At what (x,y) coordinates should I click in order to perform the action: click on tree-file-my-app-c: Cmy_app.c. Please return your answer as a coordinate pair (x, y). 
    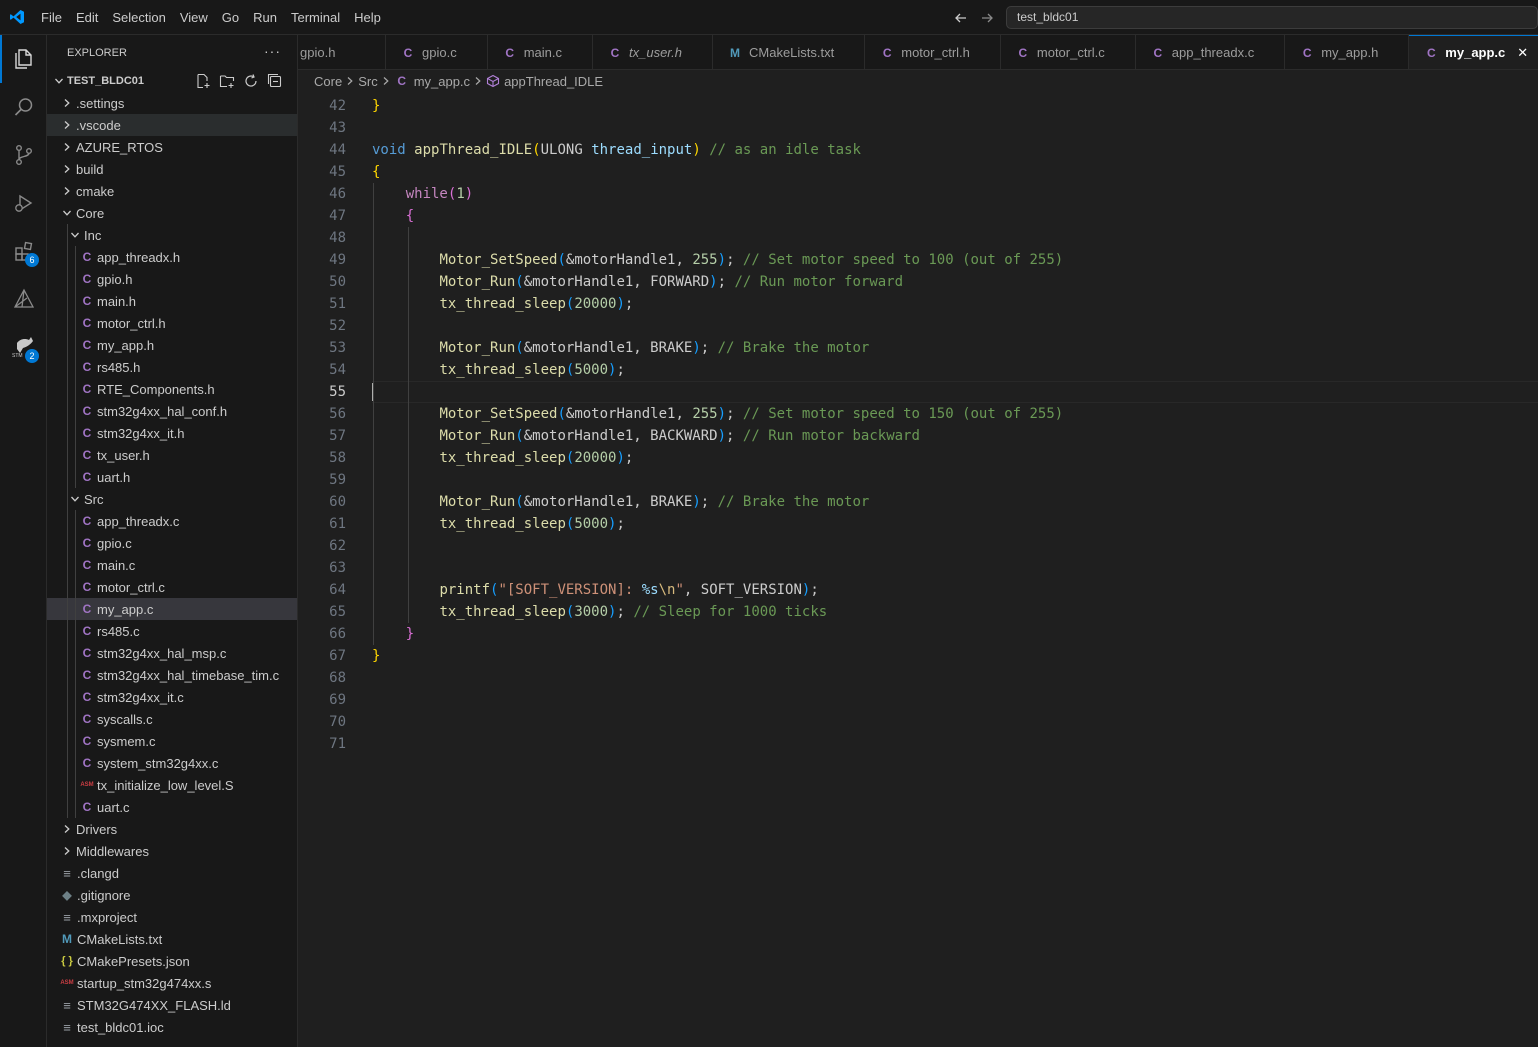
    Looking at the image, I should click on (172, 609).